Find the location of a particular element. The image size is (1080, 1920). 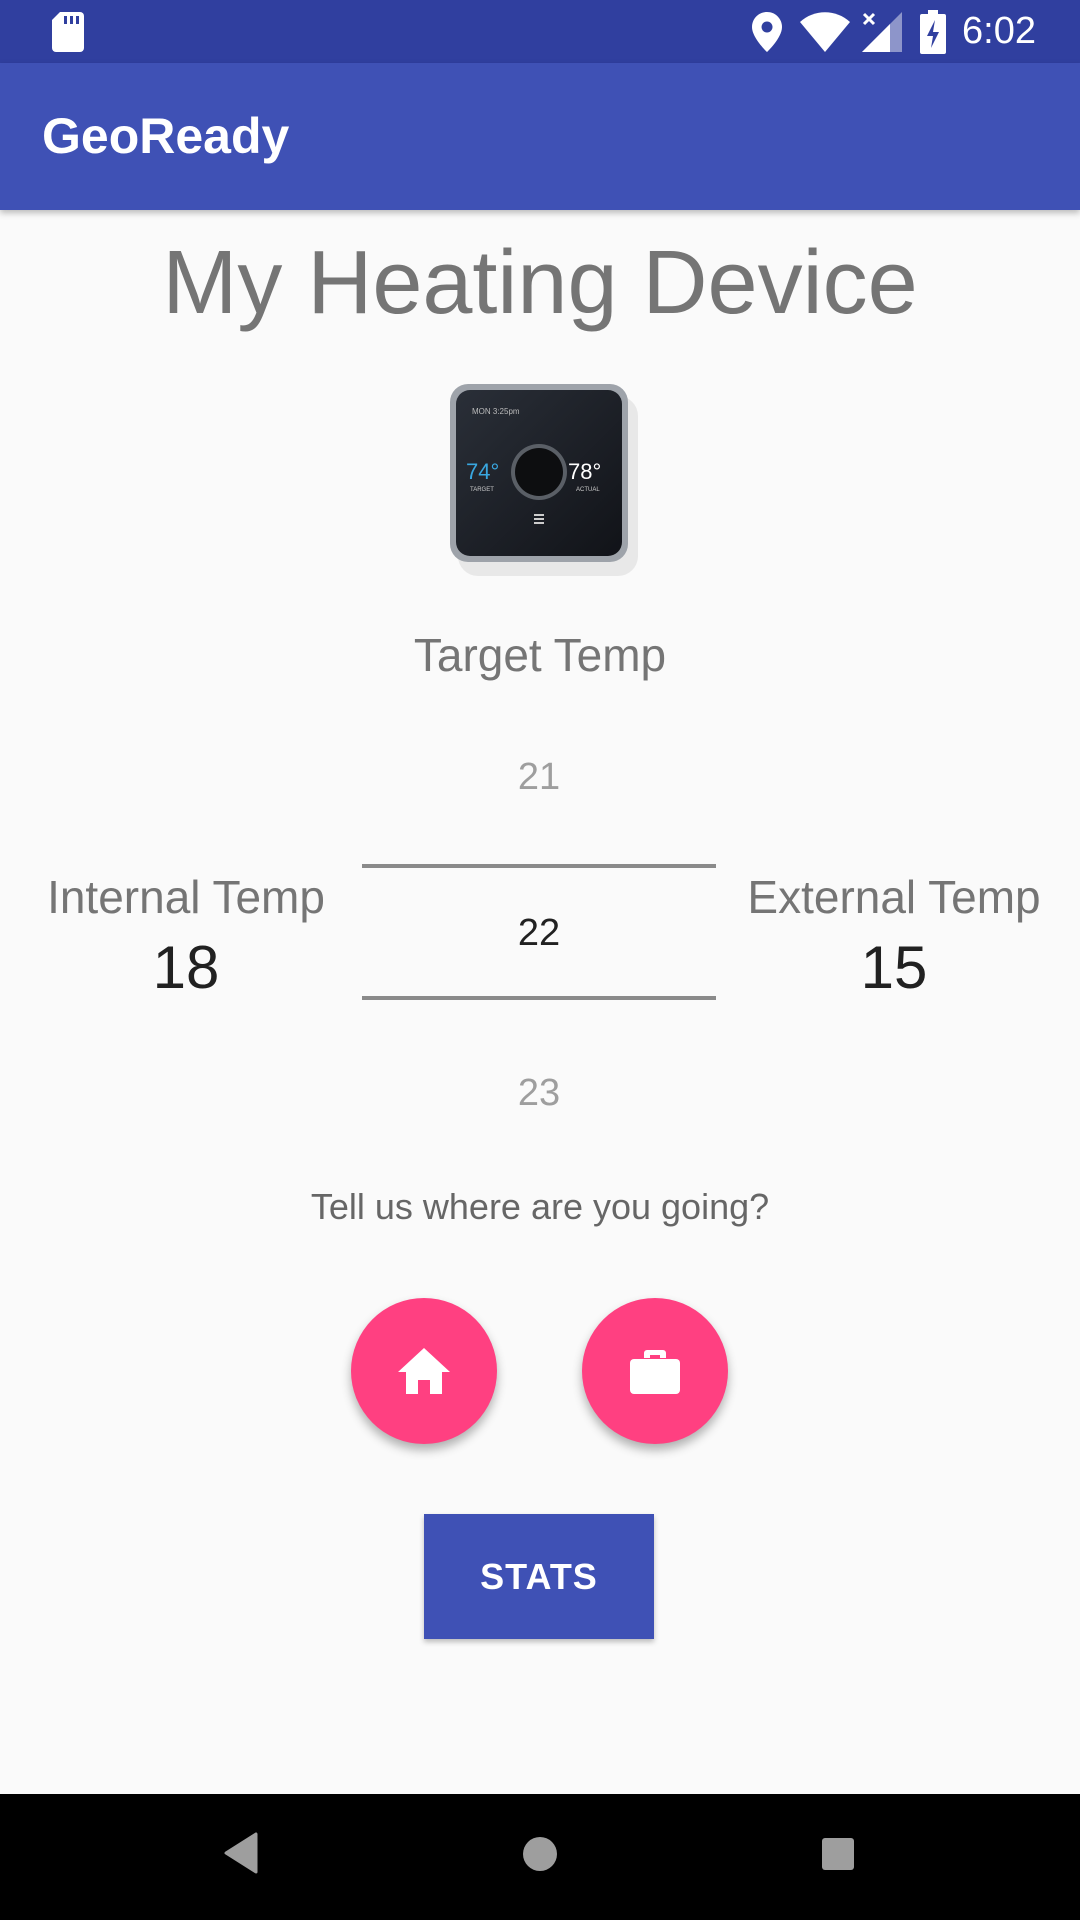

home-icon is located at coordinates (424, 1371).